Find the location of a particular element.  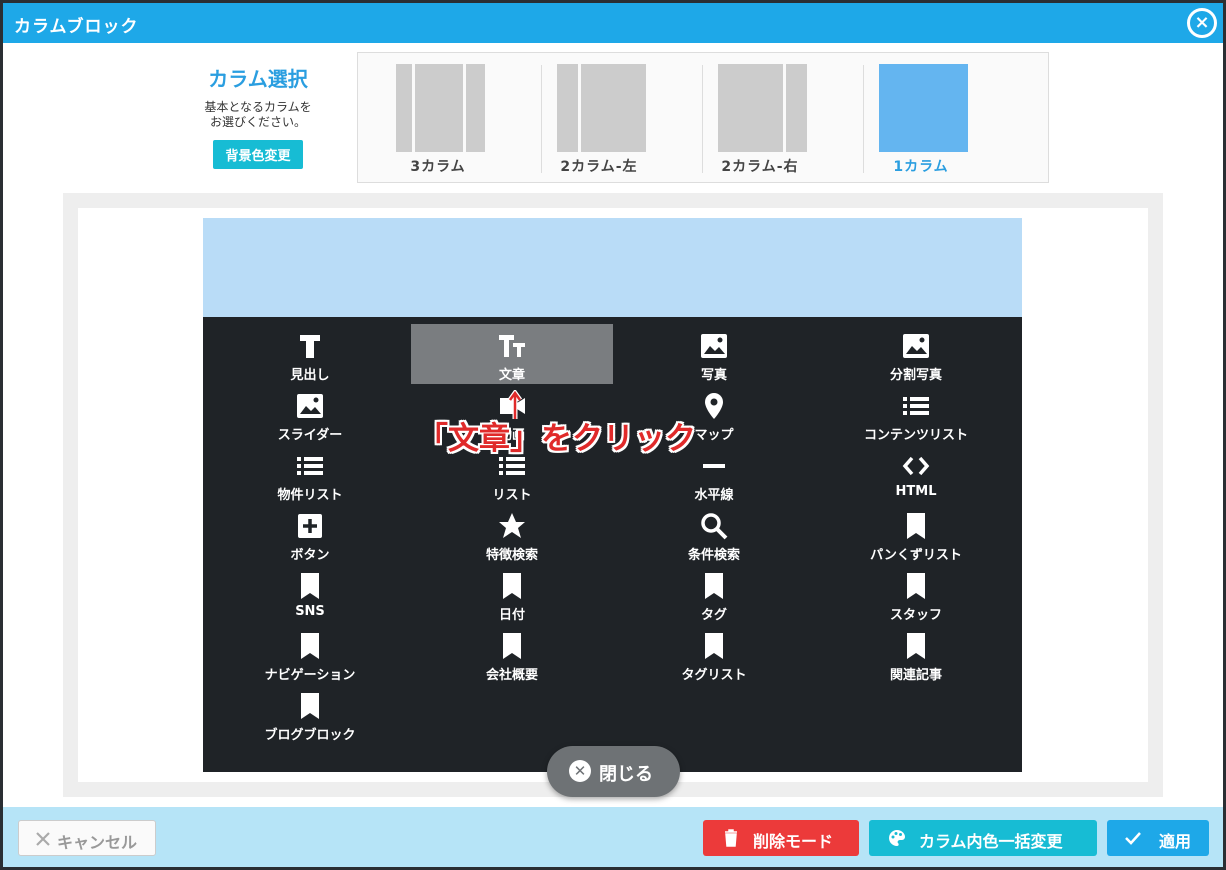

check-icon is located at coordinates (1133, 838).